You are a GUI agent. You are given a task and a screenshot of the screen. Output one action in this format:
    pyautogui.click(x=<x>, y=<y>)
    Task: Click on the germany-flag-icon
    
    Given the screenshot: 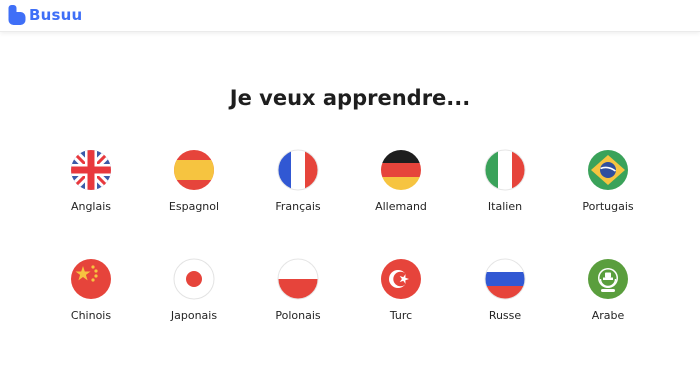 What is the action you would take?
    pyautogui.click(x=401, y=170)
    